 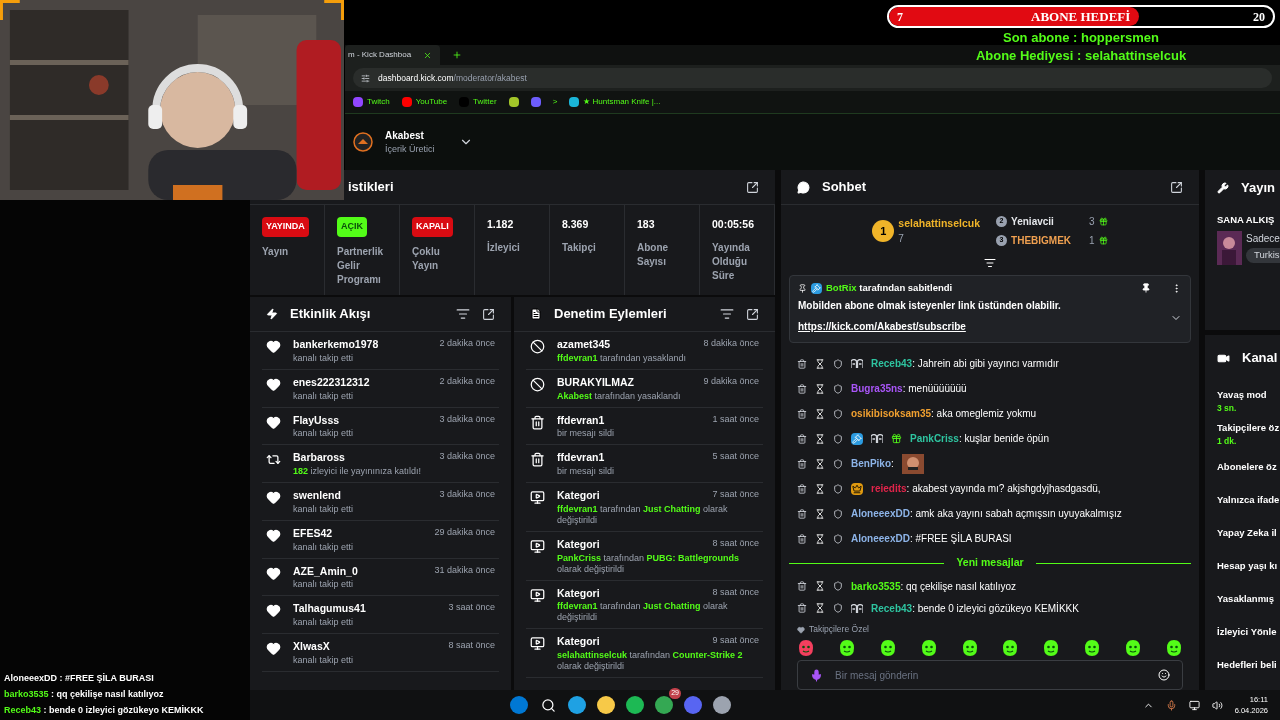 I want to click on new-tab-icon, so click(x=457, y=55).